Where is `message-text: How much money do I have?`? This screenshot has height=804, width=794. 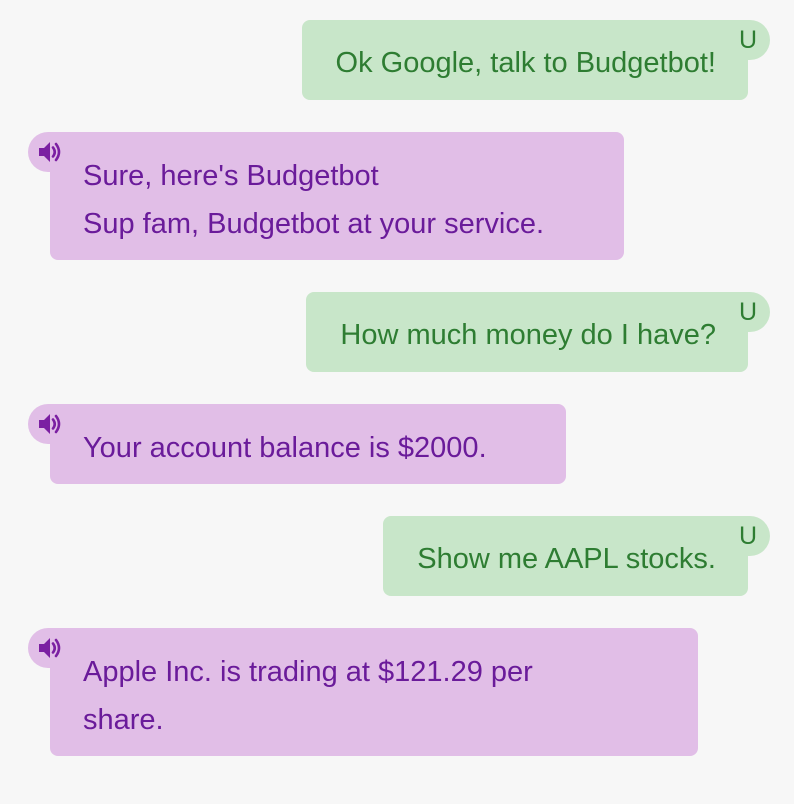 message-text: How much money do I have? is located at coordinates (528, 335).